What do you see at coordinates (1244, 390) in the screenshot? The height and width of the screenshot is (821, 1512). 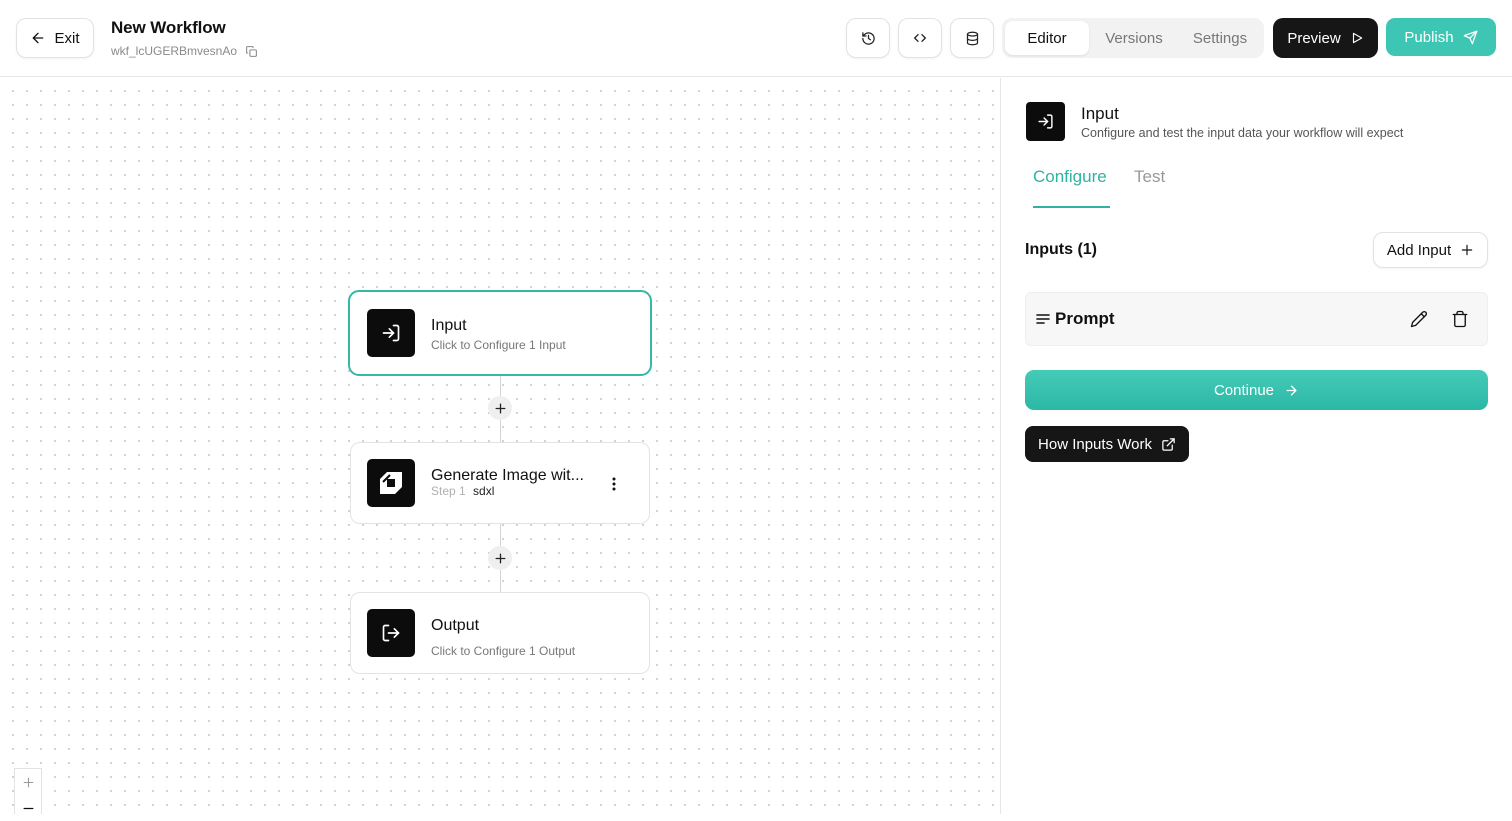 I see `continue-label: Continue` at bounding box center [1244, 390].